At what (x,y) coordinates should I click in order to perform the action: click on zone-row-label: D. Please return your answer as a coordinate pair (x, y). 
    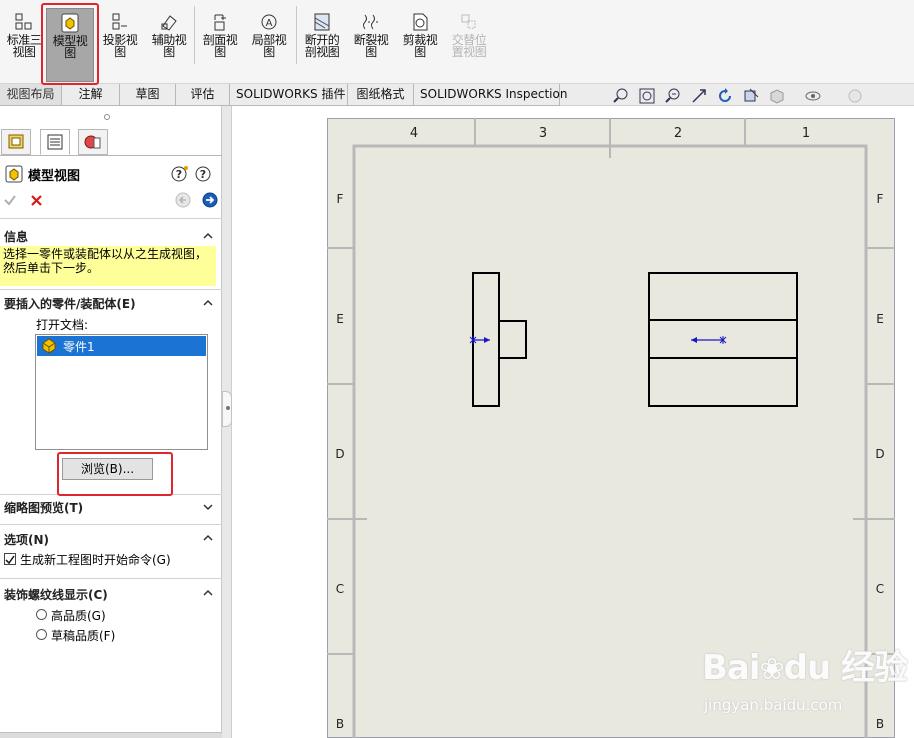
    Looking at the image, I should click on (879, 454).